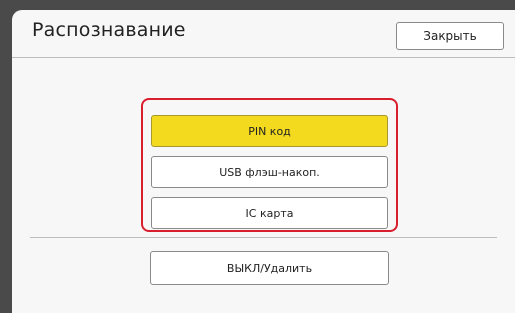 This screenshot has height=313, width=515. Describe the element at coordinates (269, 213) in the screenshot. I see `ic-card-button: IC карта` at that location.